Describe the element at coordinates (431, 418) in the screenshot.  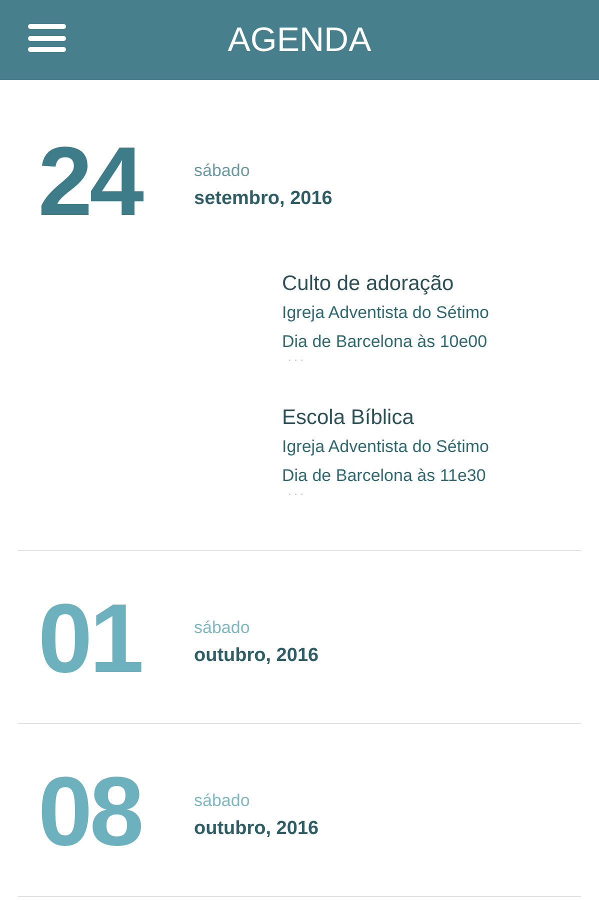
I see `event-title: Escola Bíblica` at that location.